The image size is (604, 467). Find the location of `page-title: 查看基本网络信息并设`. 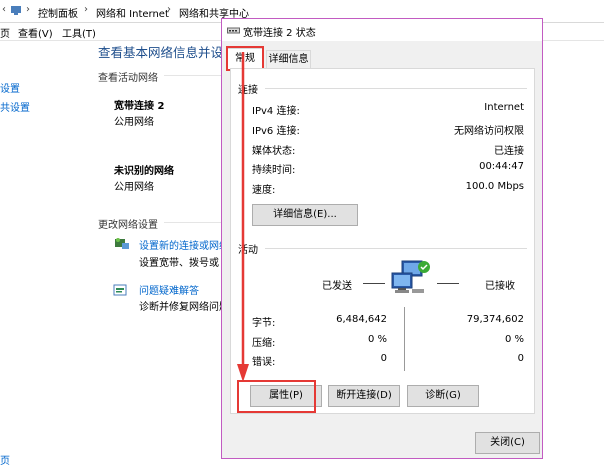

page-title: 查看基本网络信息并设 is located at coordinates (161, 52).